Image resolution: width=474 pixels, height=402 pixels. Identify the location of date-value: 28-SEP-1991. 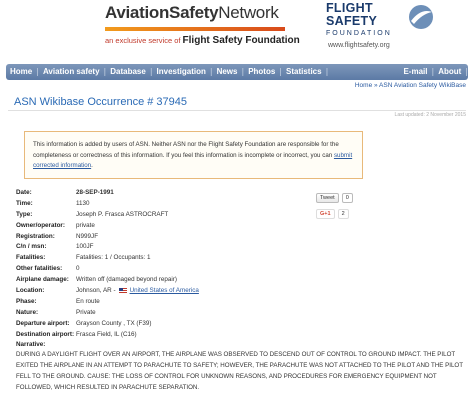
(95, 192).